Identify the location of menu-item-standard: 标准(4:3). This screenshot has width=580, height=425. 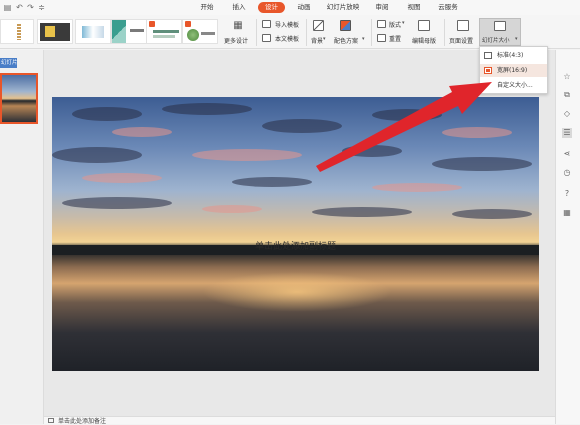
(513, 55).